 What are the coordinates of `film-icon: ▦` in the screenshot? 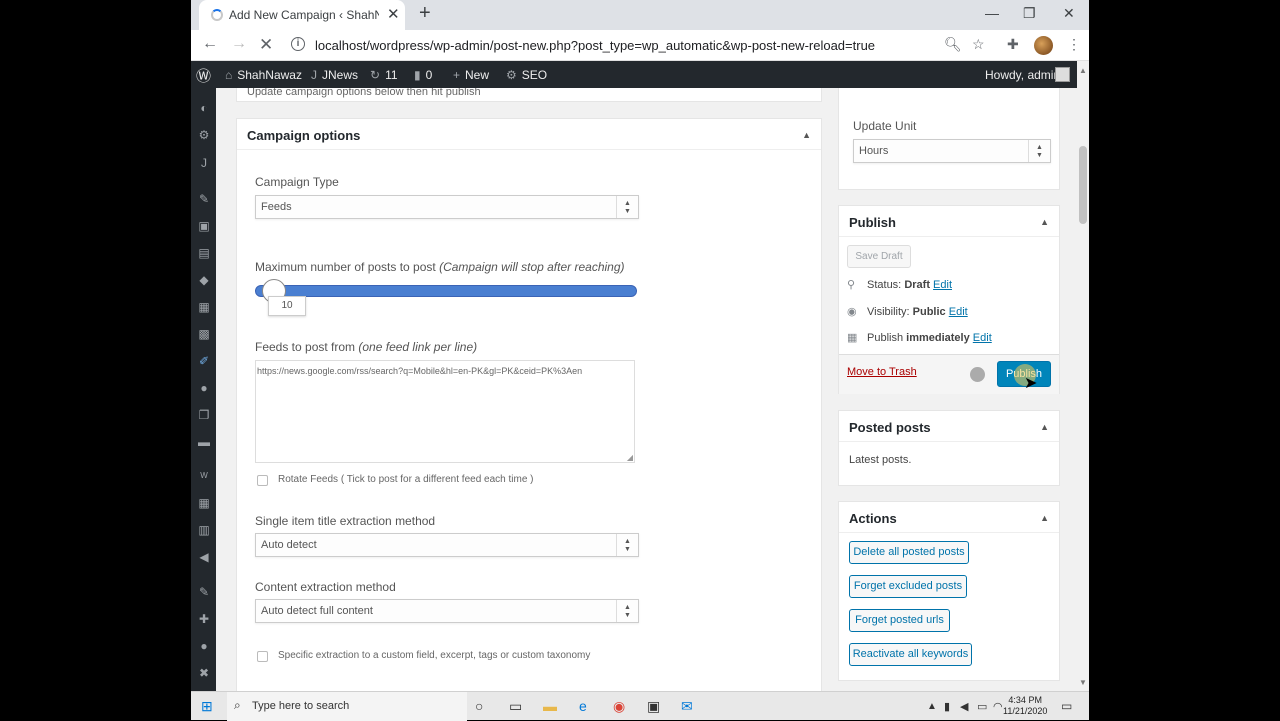 It's located at (204, 307).